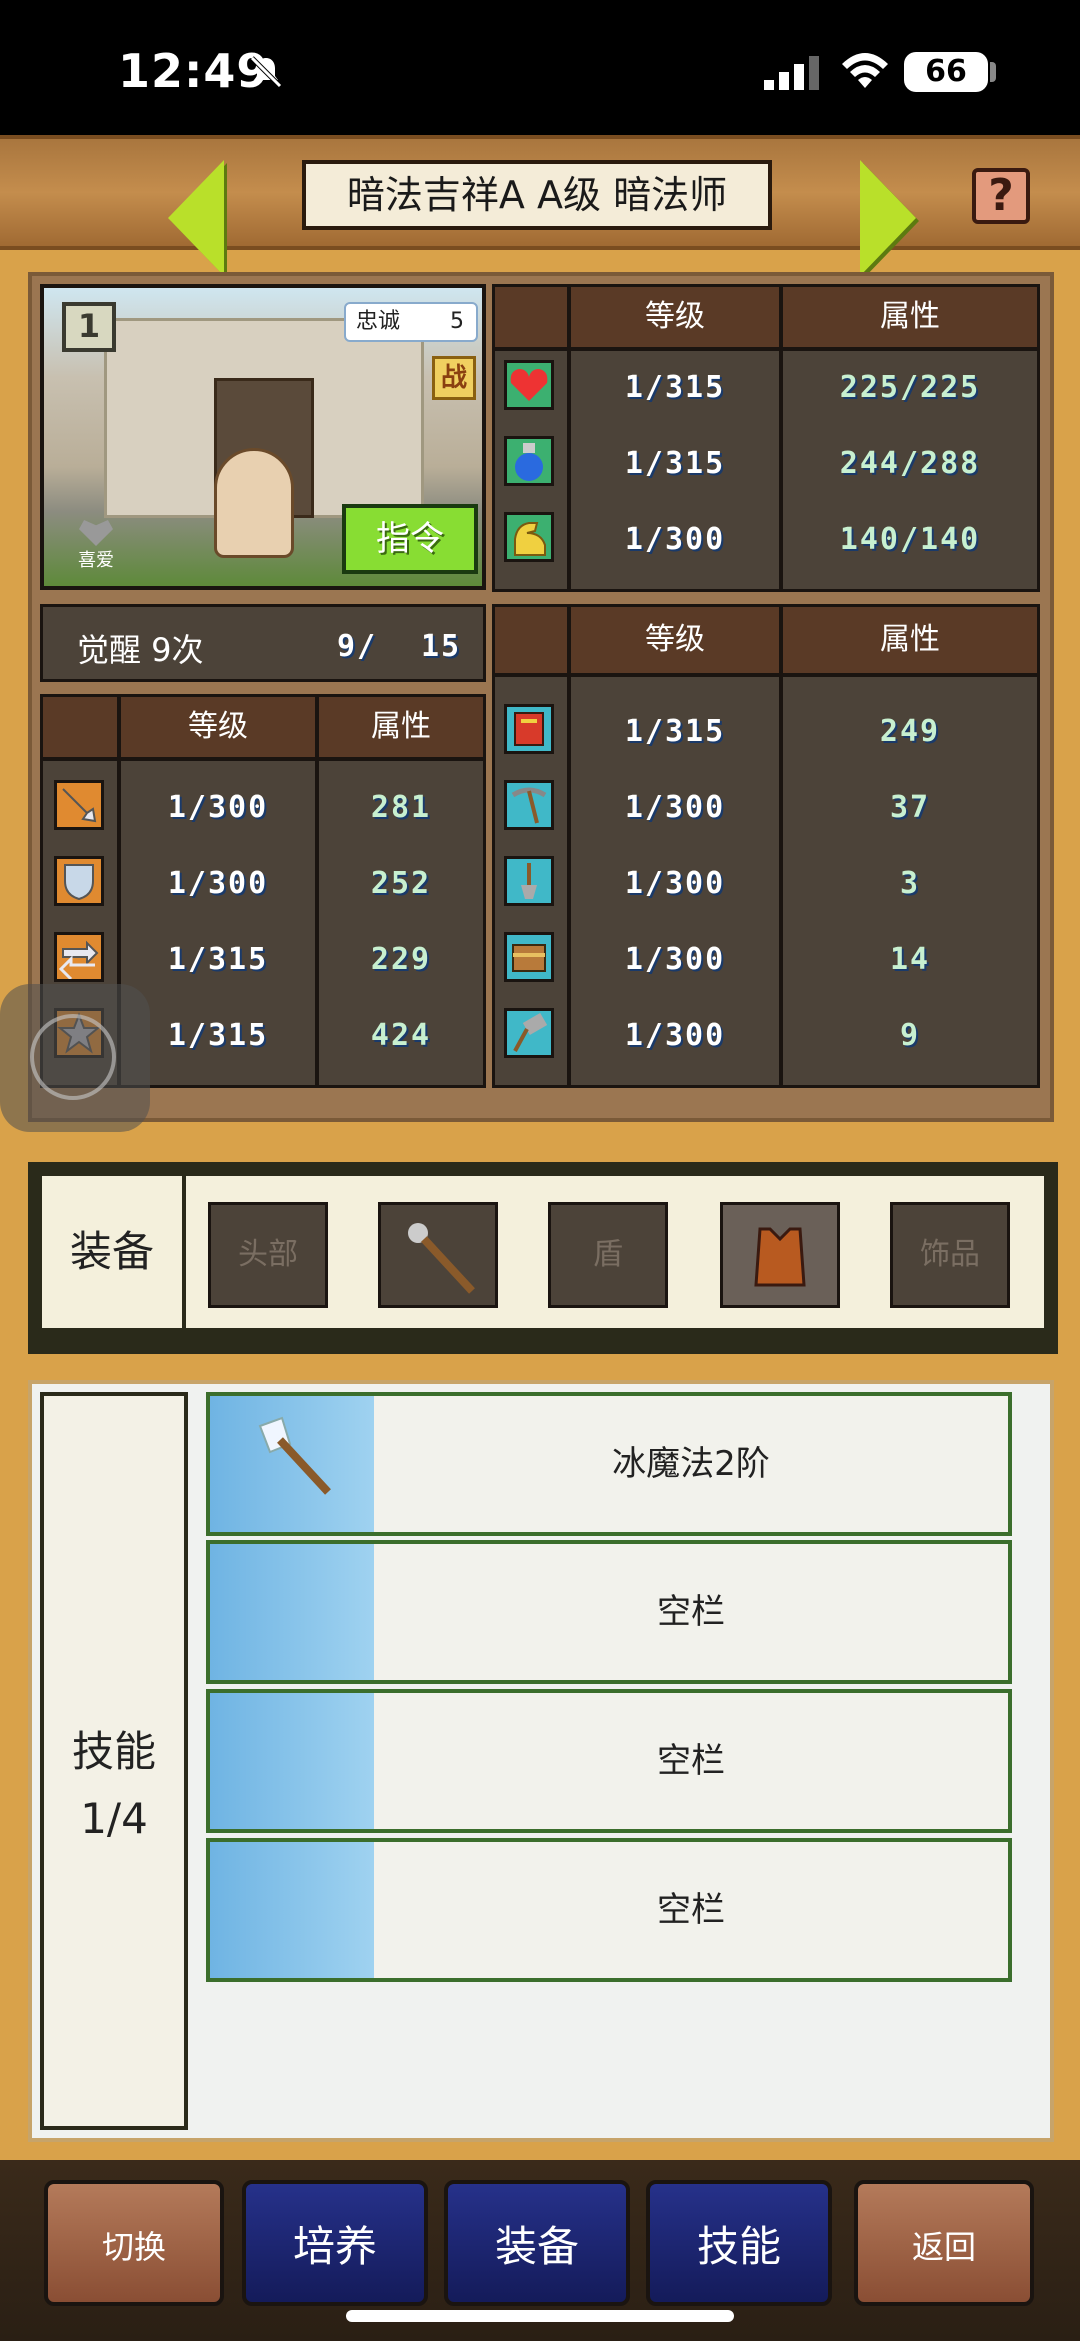 The image size is (1080, 2341). I want to click on attack-value: 281, so click(401, 807).